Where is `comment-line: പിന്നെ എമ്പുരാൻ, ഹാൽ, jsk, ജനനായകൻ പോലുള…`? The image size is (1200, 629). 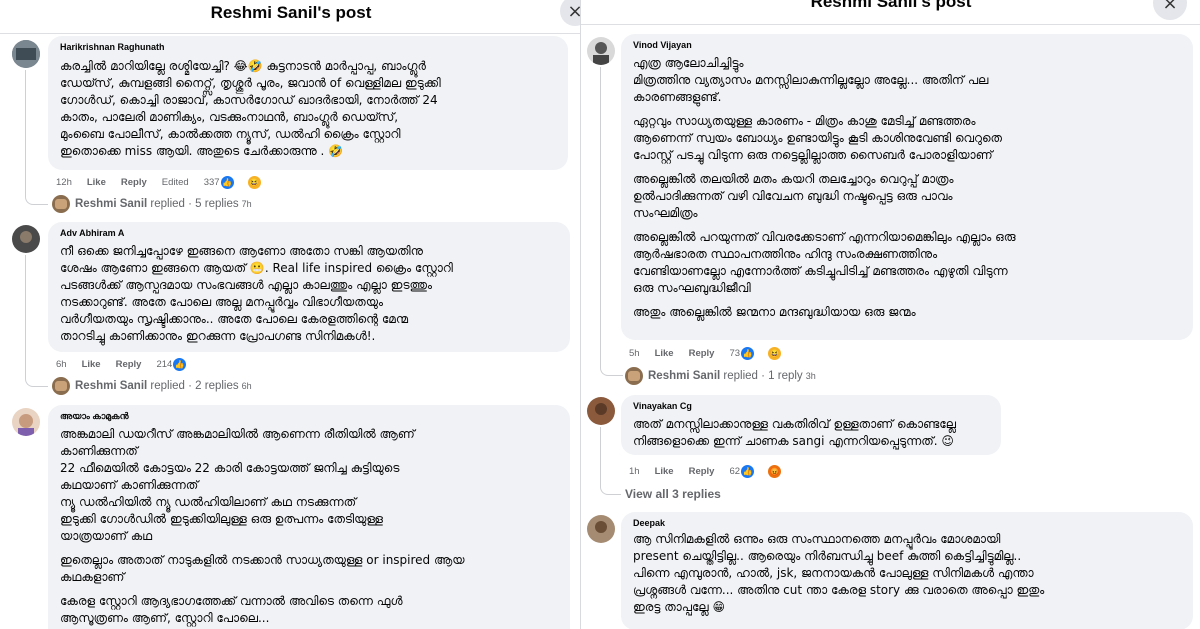
comment-line: പിന്നെ എമ്പുരാൻ, ഹാൽ, jsk, ജനനായകൻ പോലുള… is located at coordinates (833, 573).